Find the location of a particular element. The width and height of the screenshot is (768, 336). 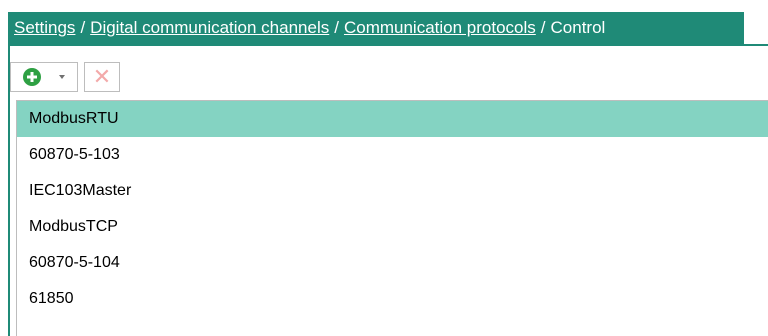

list-item: IEC103Master is located at coordinates (392, 191).